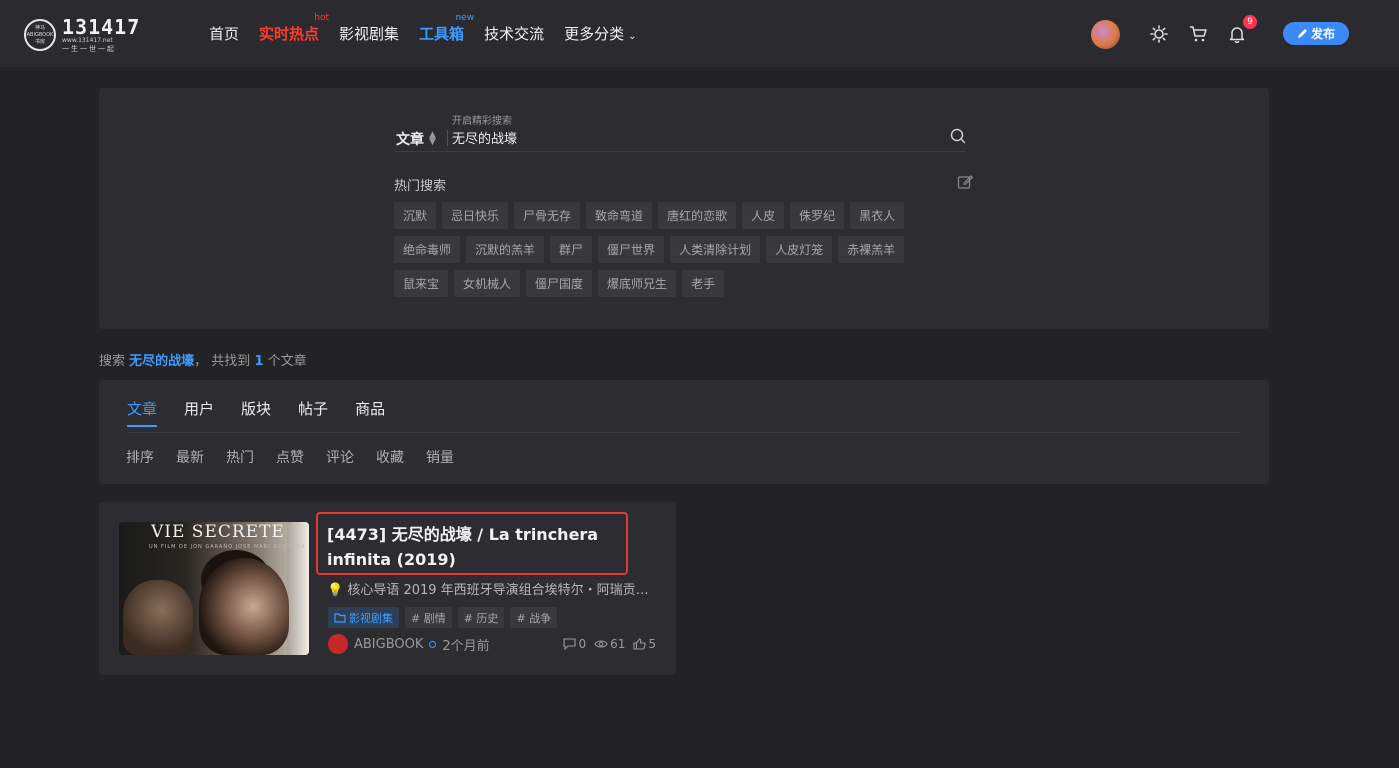  I want to click on hot-tag: 赤裸羔羊, so click(871, 249).